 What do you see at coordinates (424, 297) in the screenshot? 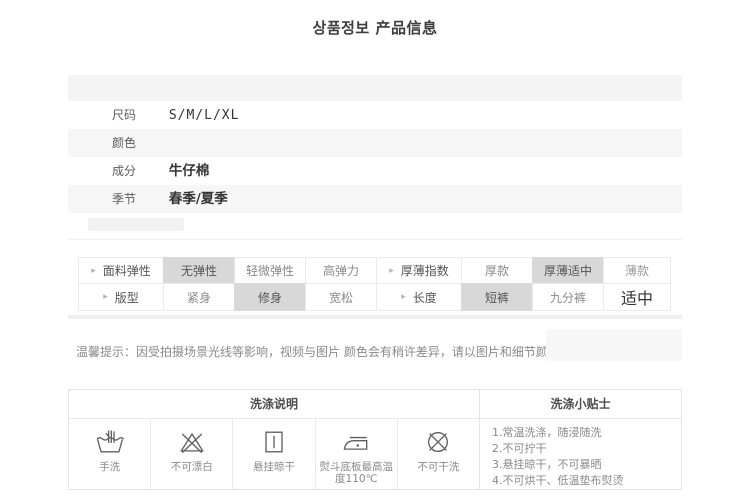
I see `attr-label-text: 长度` at bounding box center [424, 297].